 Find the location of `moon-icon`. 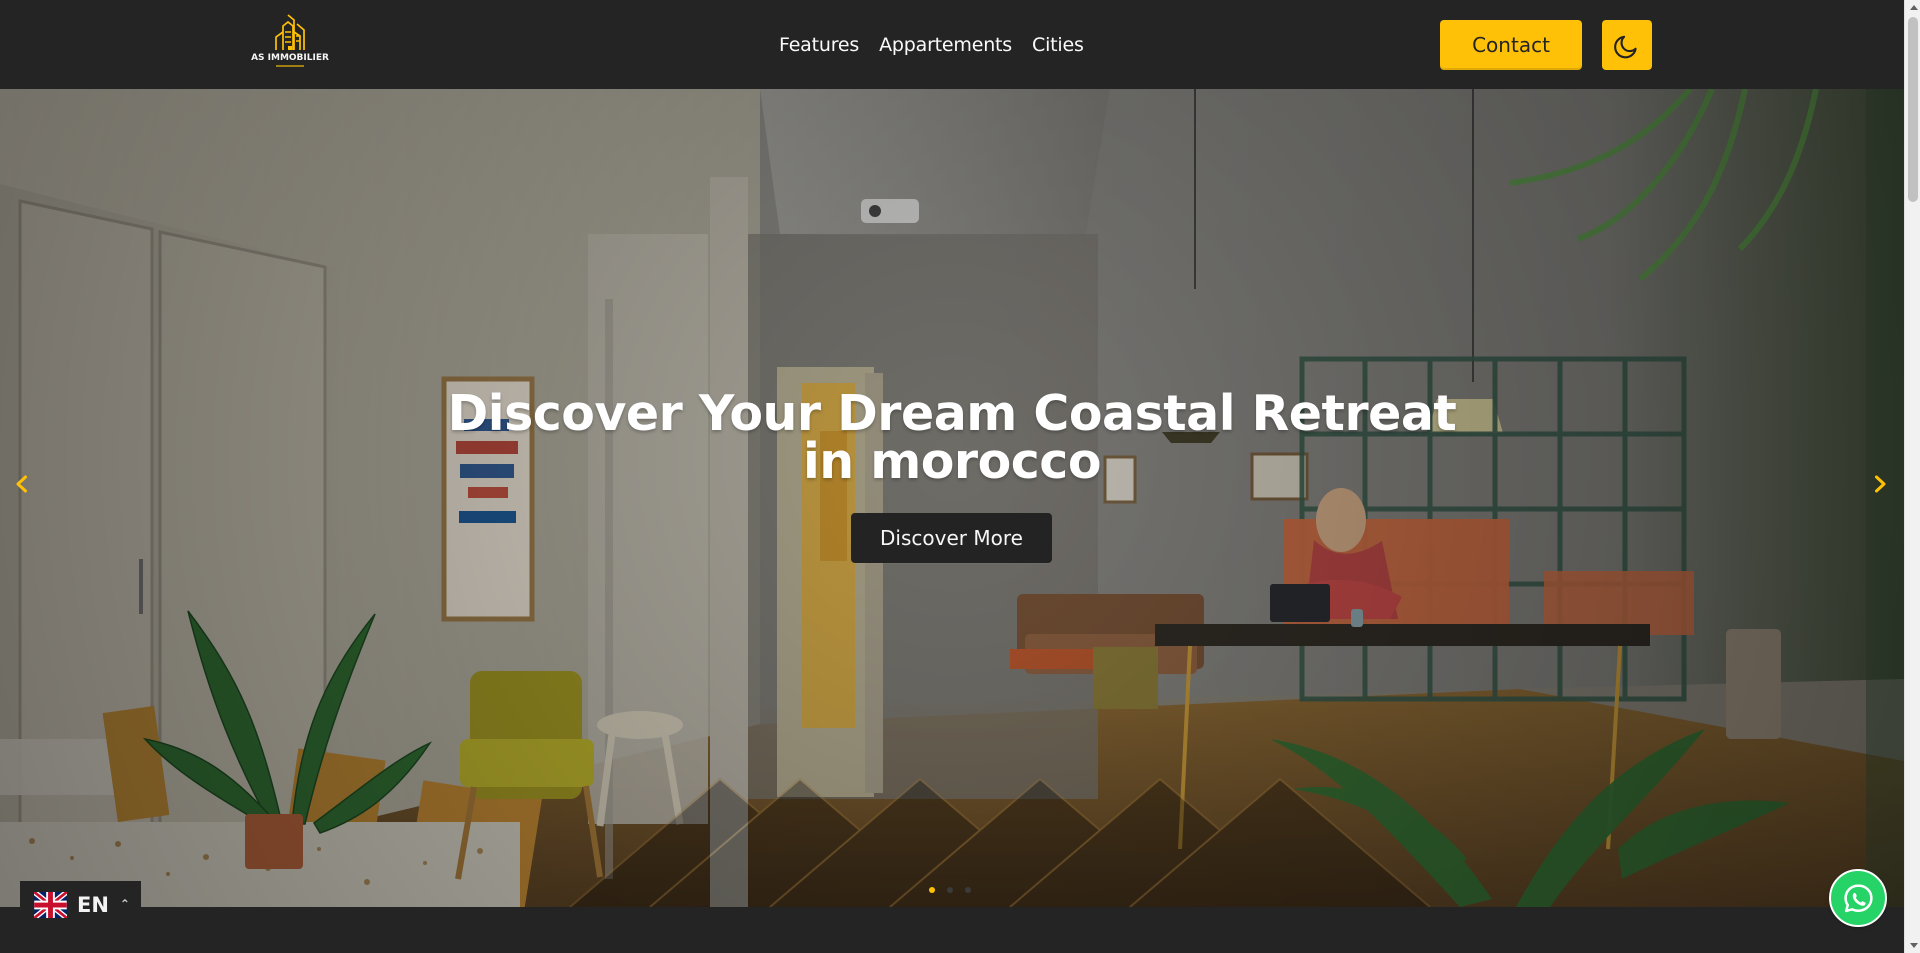

moon-icon is located at coordinates (1625, 46).